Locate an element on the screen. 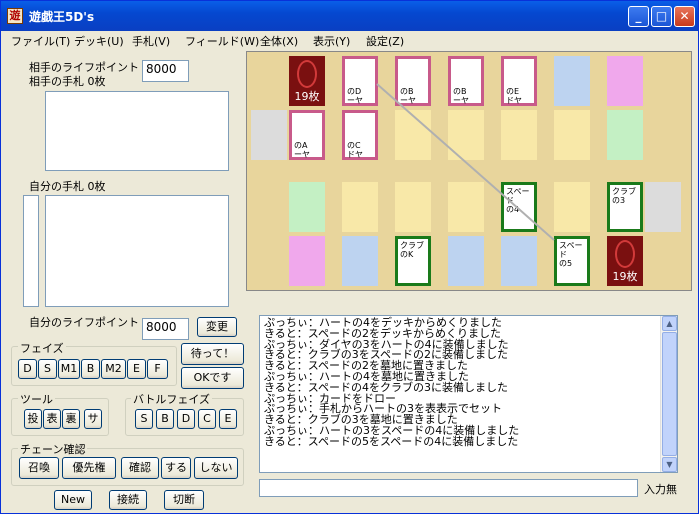 The image size is (699, 514). log-scrollbar: ▲ ▼ is located at coordinates (668, 394).